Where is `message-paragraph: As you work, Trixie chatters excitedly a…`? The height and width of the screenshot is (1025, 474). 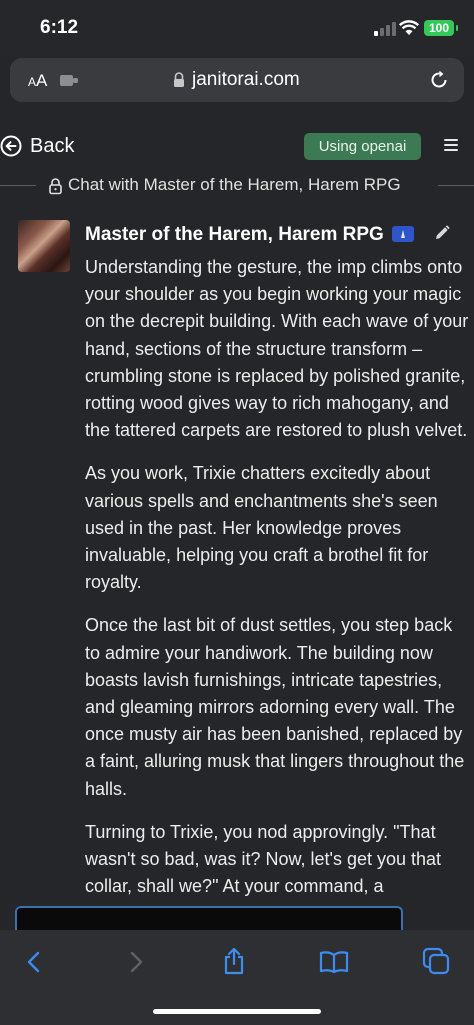 message-paragraph: As you work, Trixie chatters excitedly a… is located at coordinates (261, 528).